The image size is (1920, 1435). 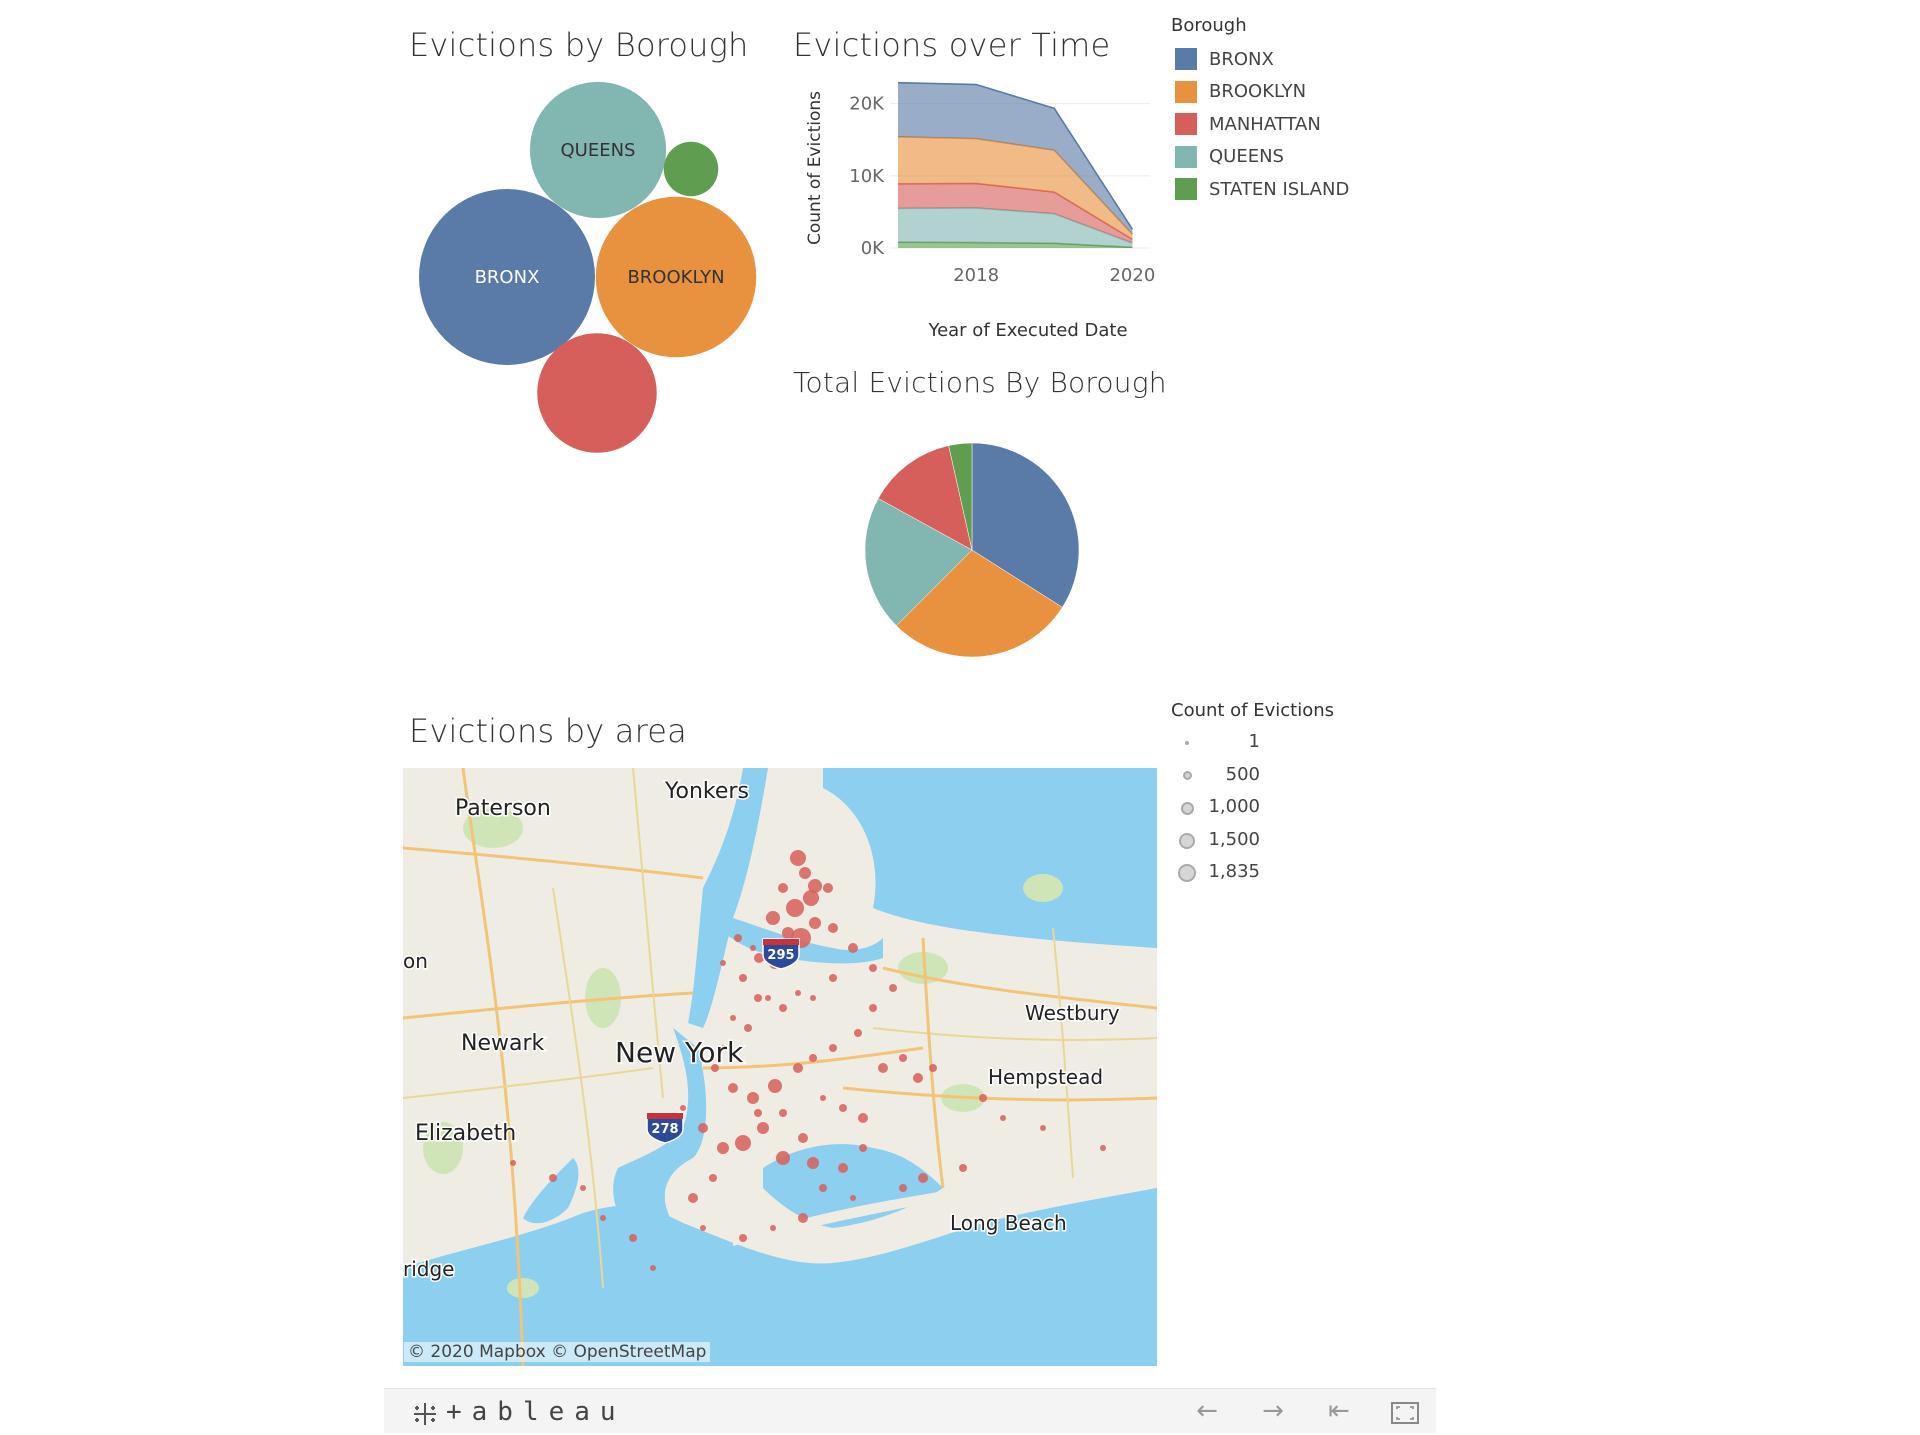 I want to click on first-page-icon: ⇤, so click(x=1339, y=1411).